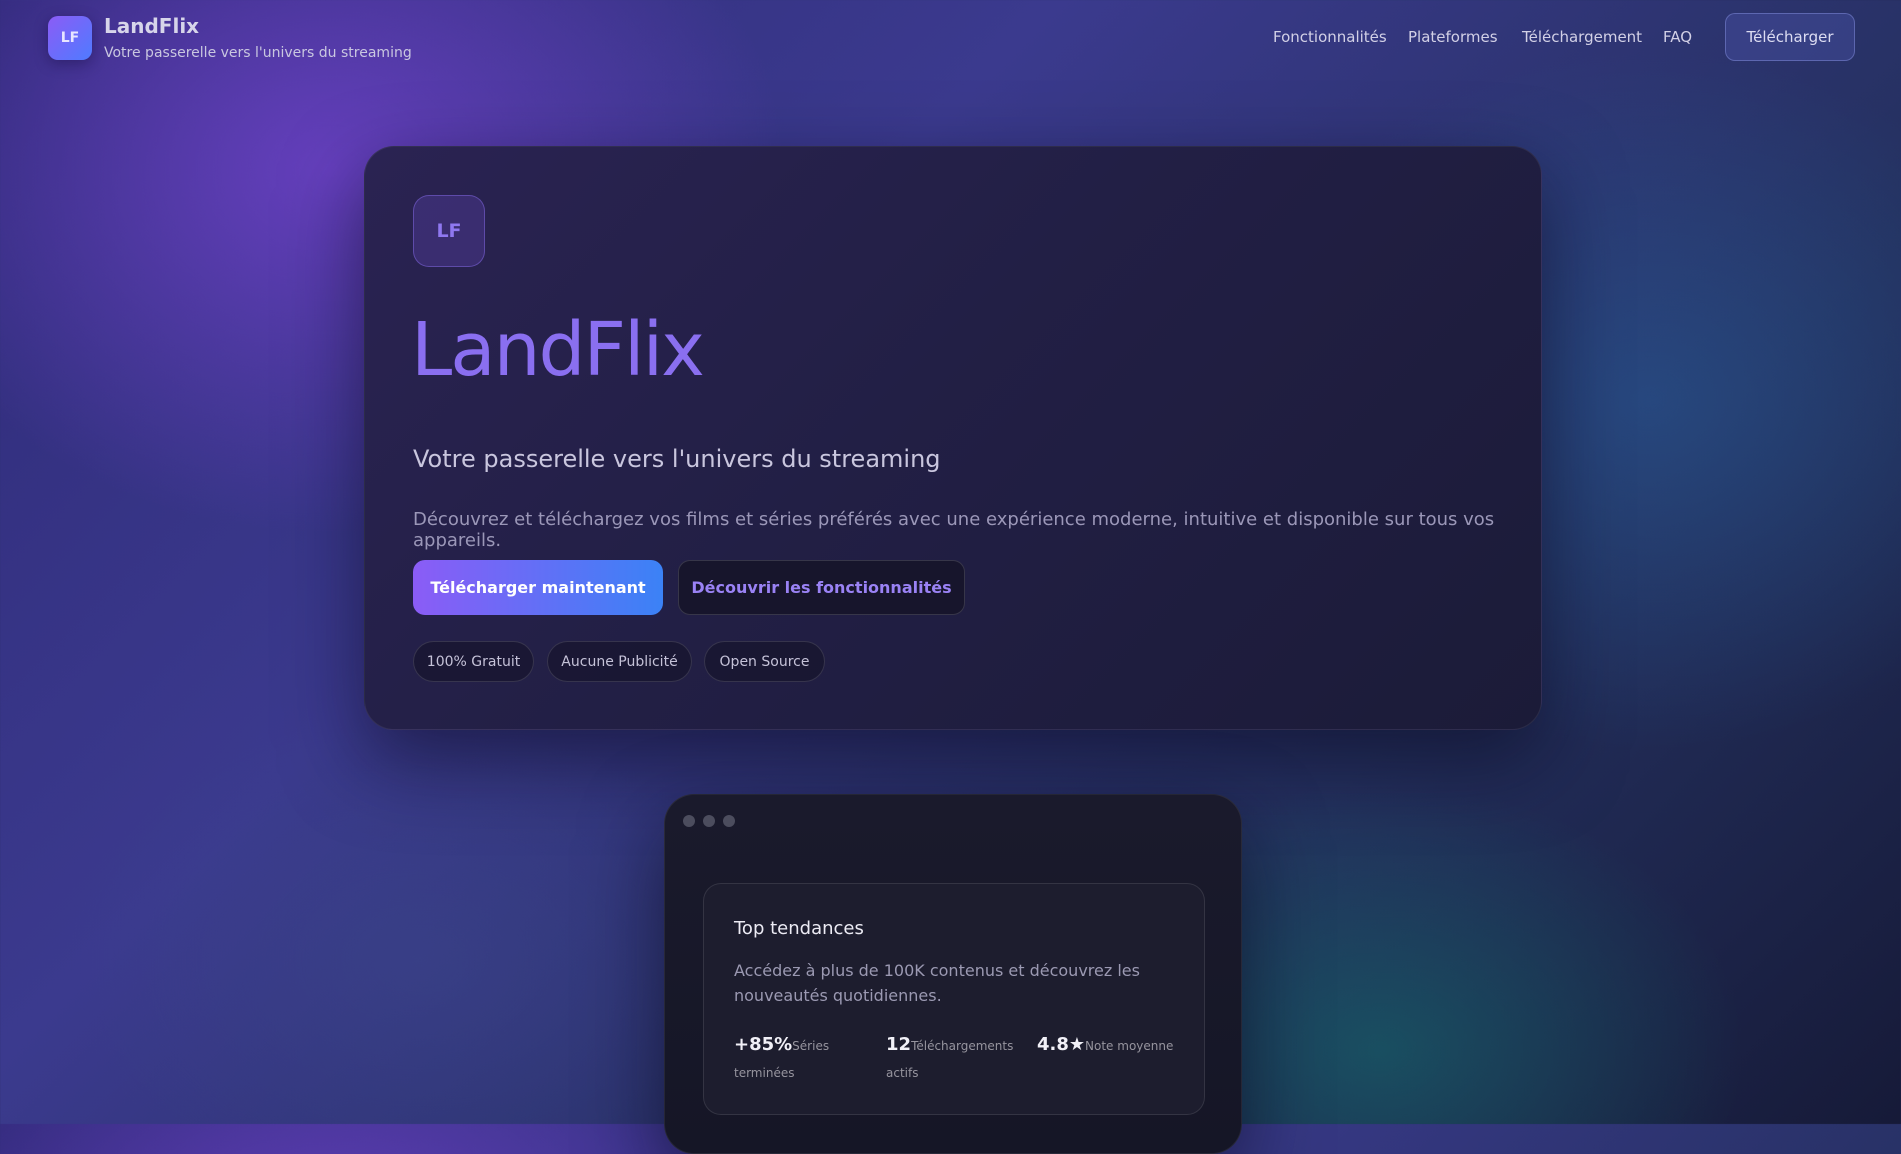  What do you see at coordinates (70, 38) in the screenshot?
I see `brand-logo-badge: LF` at bounding box center [70, 38].